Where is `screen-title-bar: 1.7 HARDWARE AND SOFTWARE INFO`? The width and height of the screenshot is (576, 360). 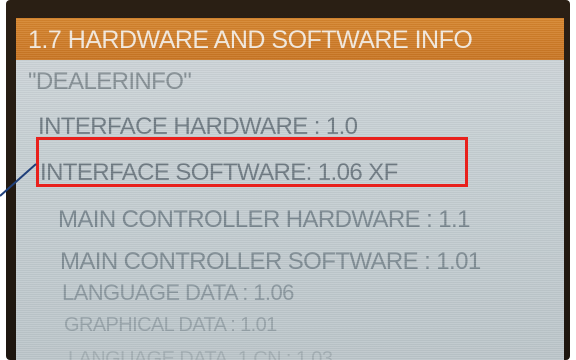
screen-title-bar: 1.7 HARDWARE AND SOFTWARE INFO is located at coordinates (290, 39).